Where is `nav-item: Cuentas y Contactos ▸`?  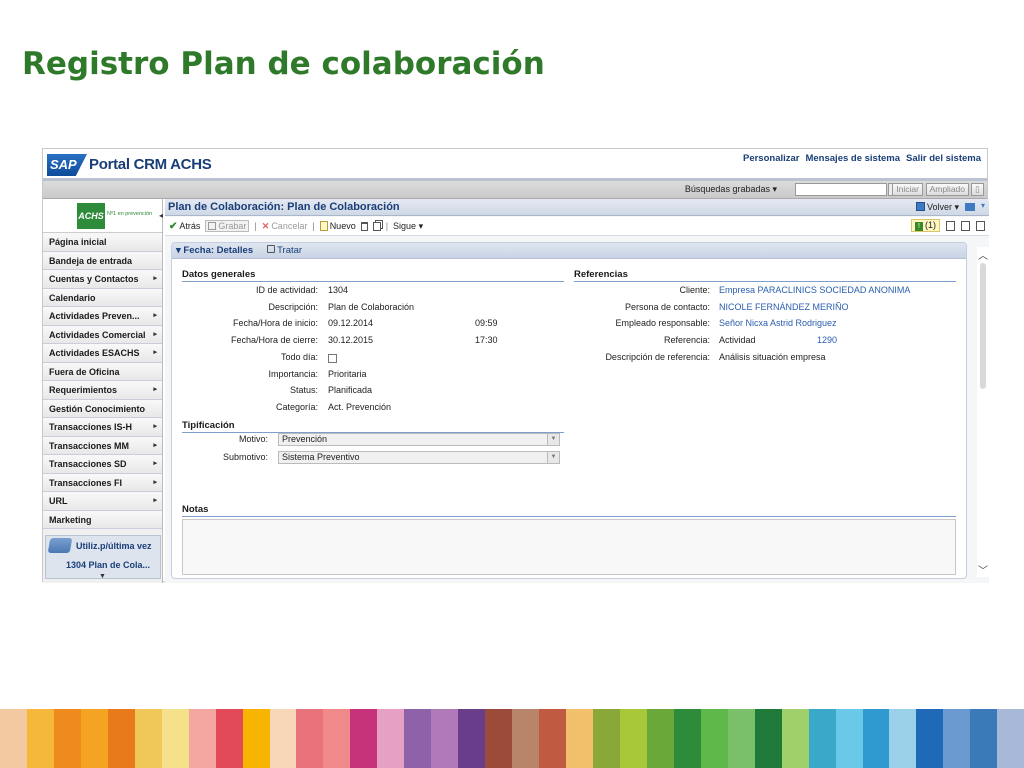 nav-item: Cuentas y Contactos ▸ is located at coordinates (102, 279).